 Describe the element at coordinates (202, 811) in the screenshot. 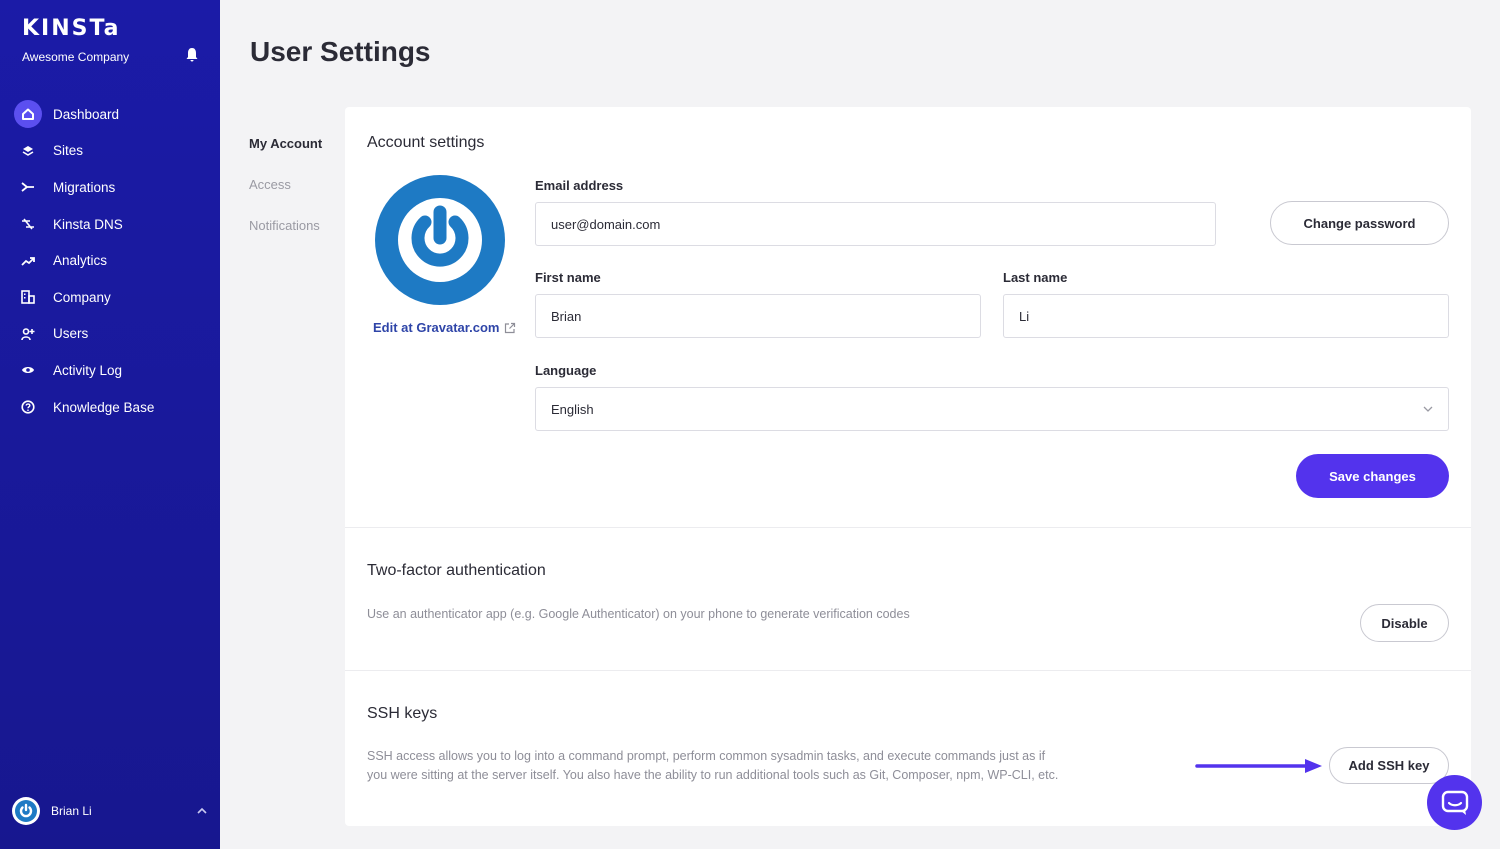

I see `chevron-up-icon` at that location.